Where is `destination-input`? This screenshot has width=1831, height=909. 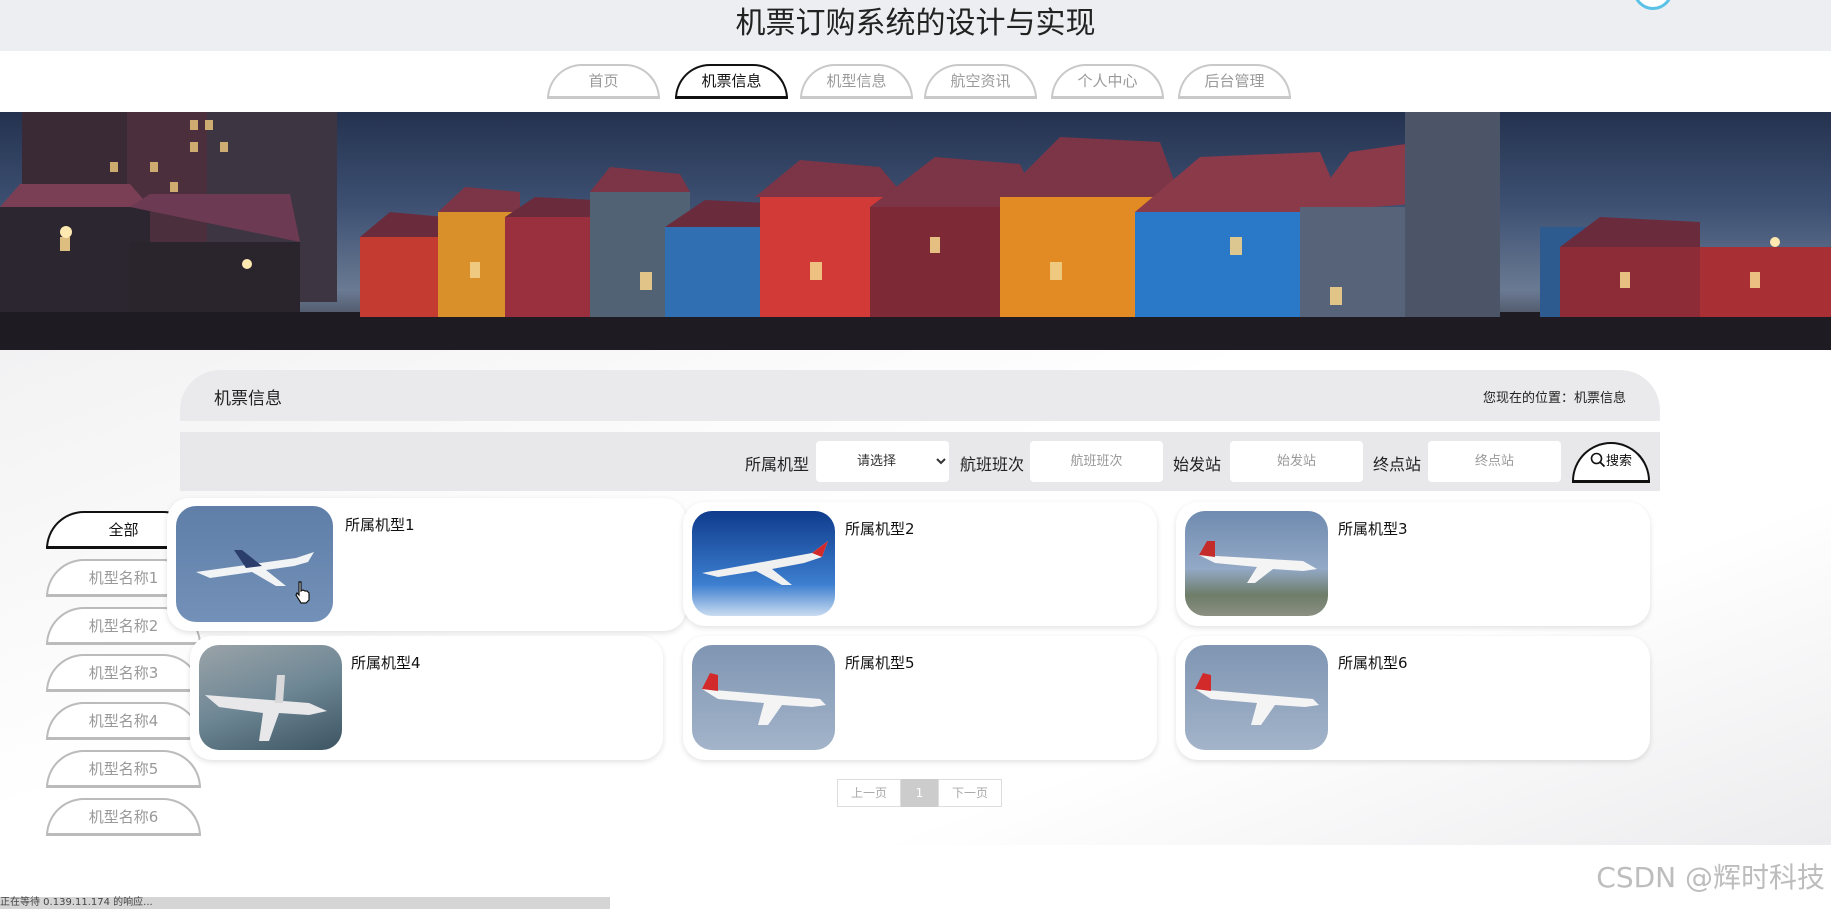
destination-input is located at coordinates (1494, 461).